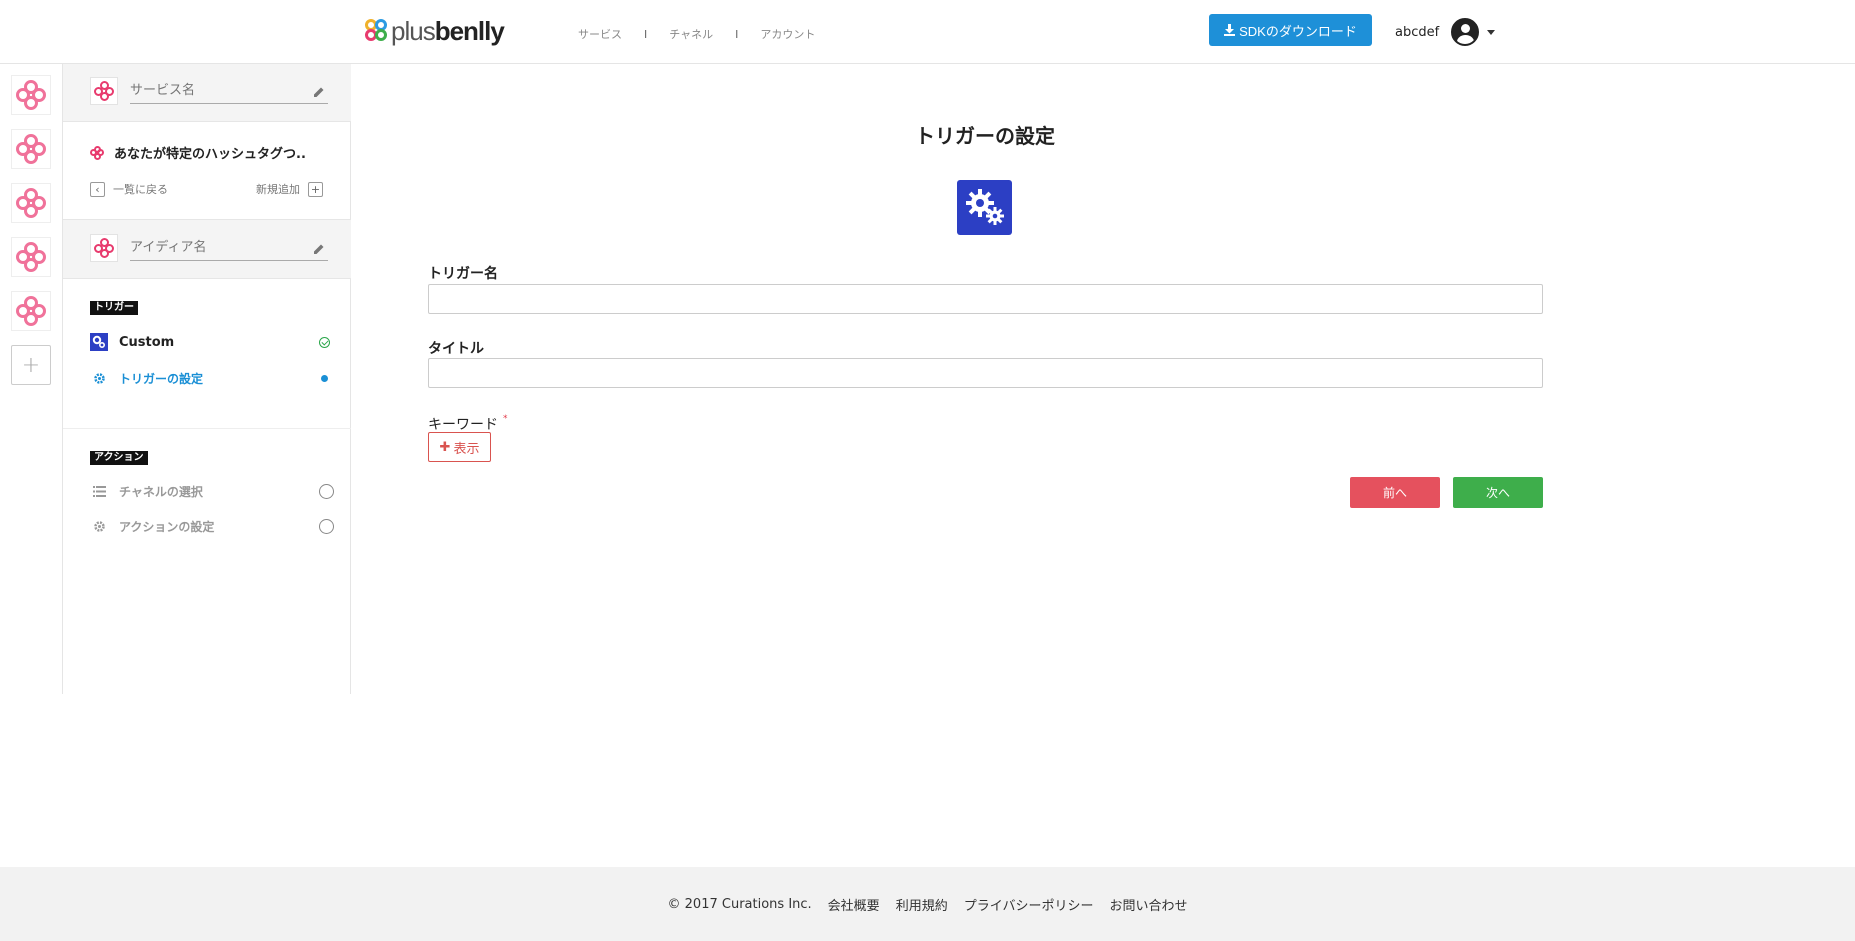  I want to click on required-mark: *, so click(505, 419).